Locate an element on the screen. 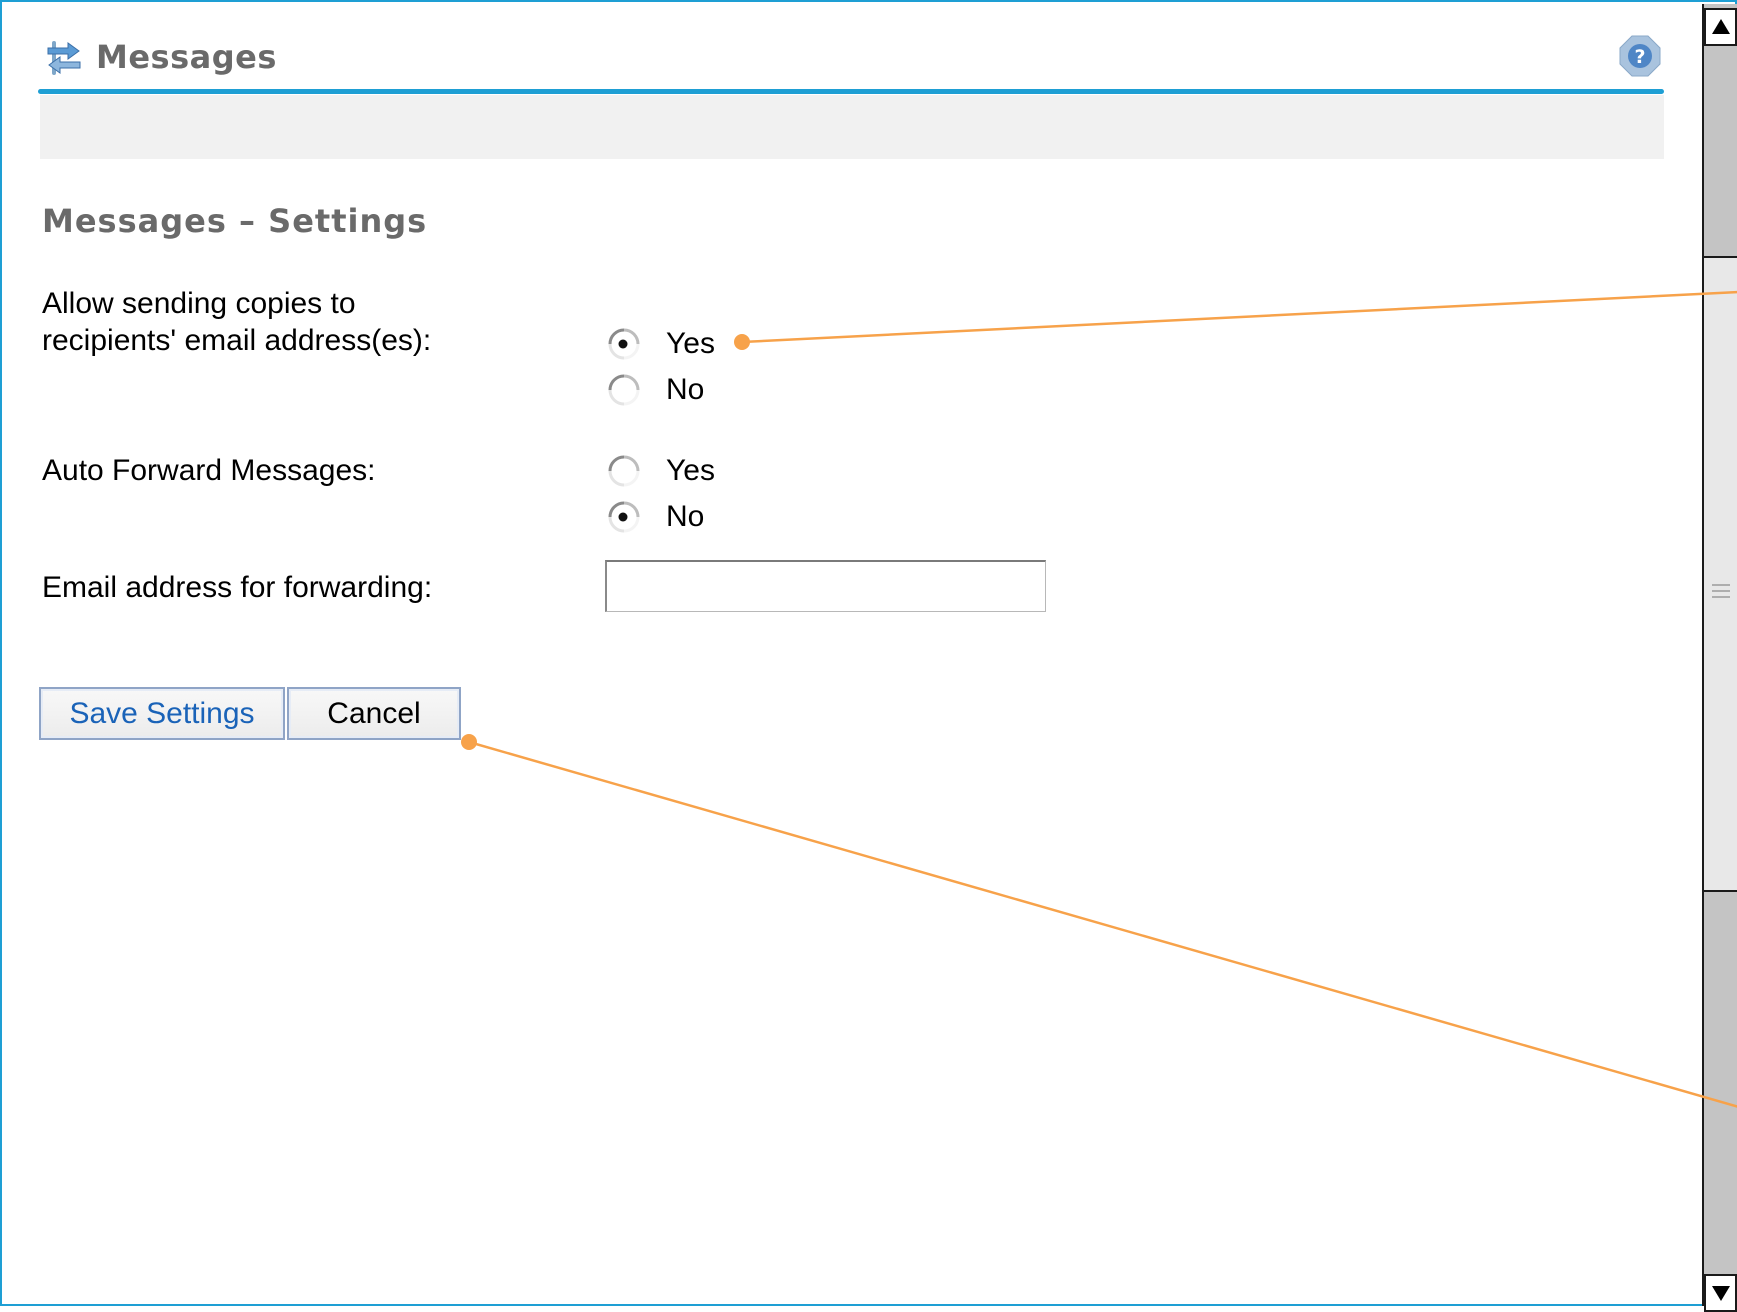 Image resolution: width=1737 pixels, height=1312 pixels. page-title: Messages is located at coordinates (186, 57).